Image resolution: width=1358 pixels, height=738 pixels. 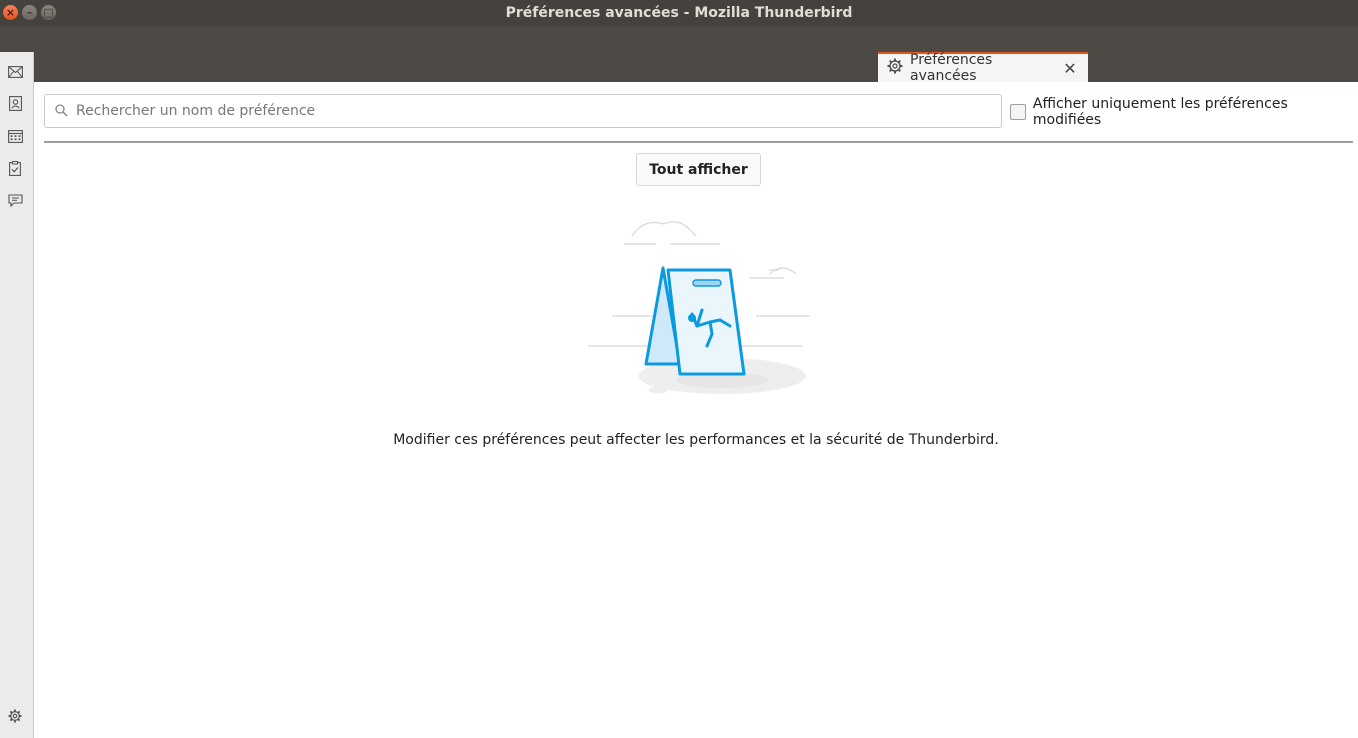 I want to click on search-input, so click(x=526, y=111).